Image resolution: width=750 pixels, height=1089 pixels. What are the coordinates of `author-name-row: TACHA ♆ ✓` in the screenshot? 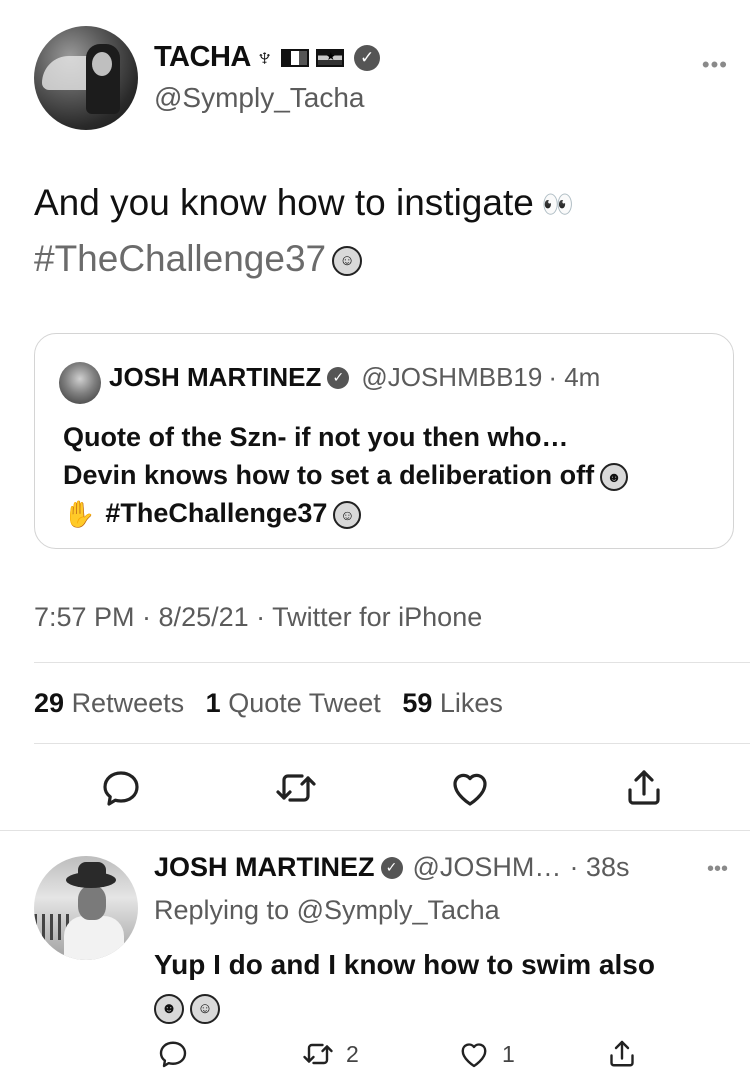 It's located at (267, 57).